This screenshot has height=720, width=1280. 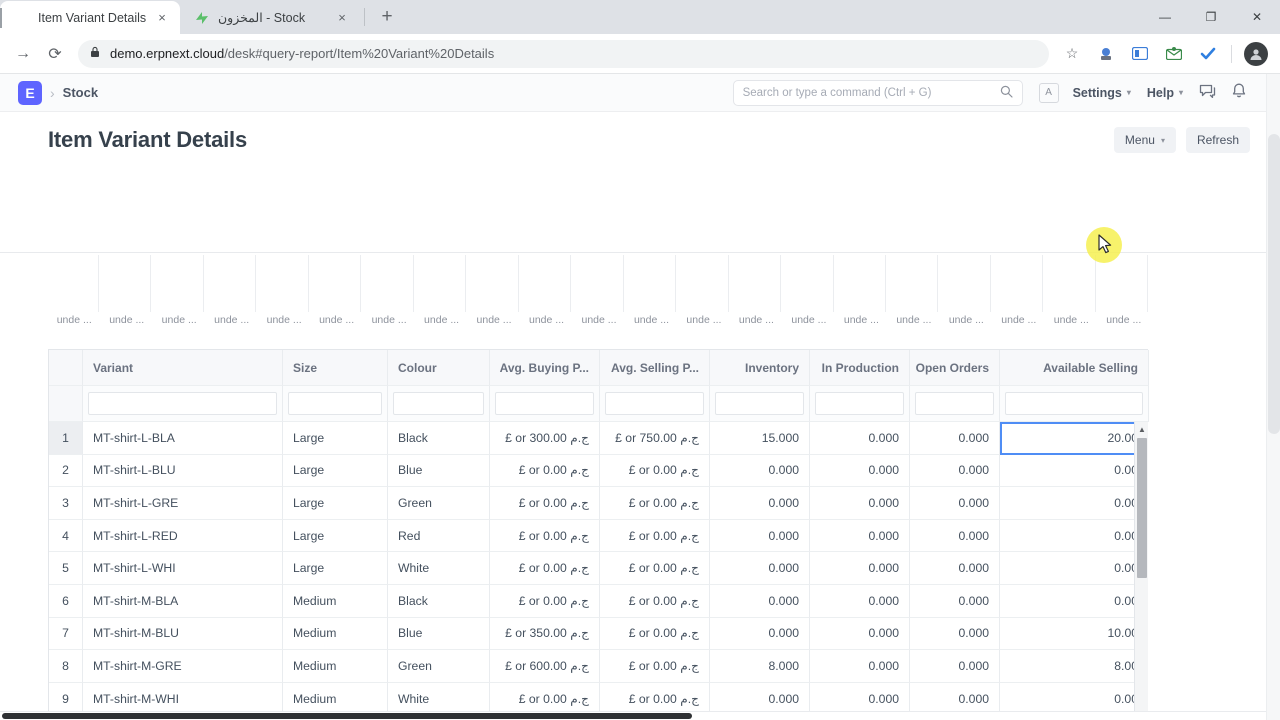 What do you see at coordinates (30, 92) in the screenshot?
I see `erpnext-logo: E` at bounding box center [30, 92].